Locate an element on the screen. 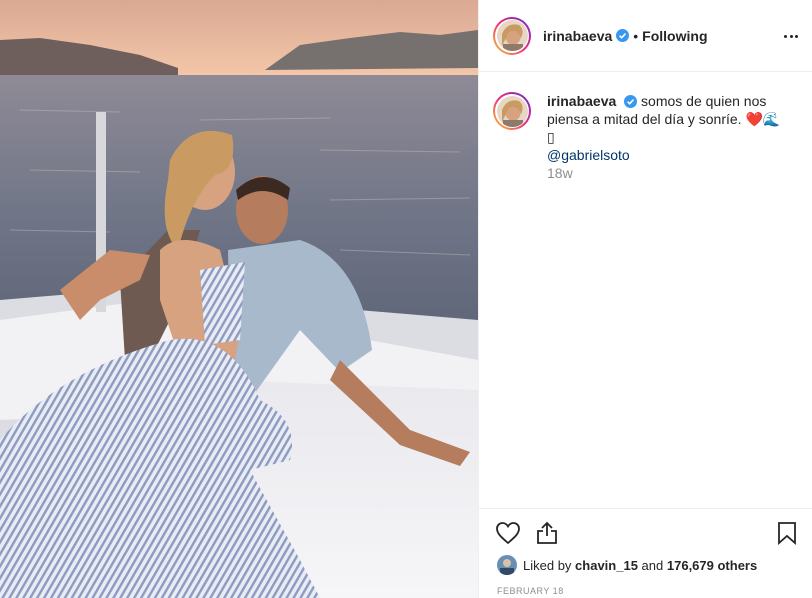 The width and height of the screenshot is (812, 598). post-time-ago: 18w is located at coordinates (560, 173).